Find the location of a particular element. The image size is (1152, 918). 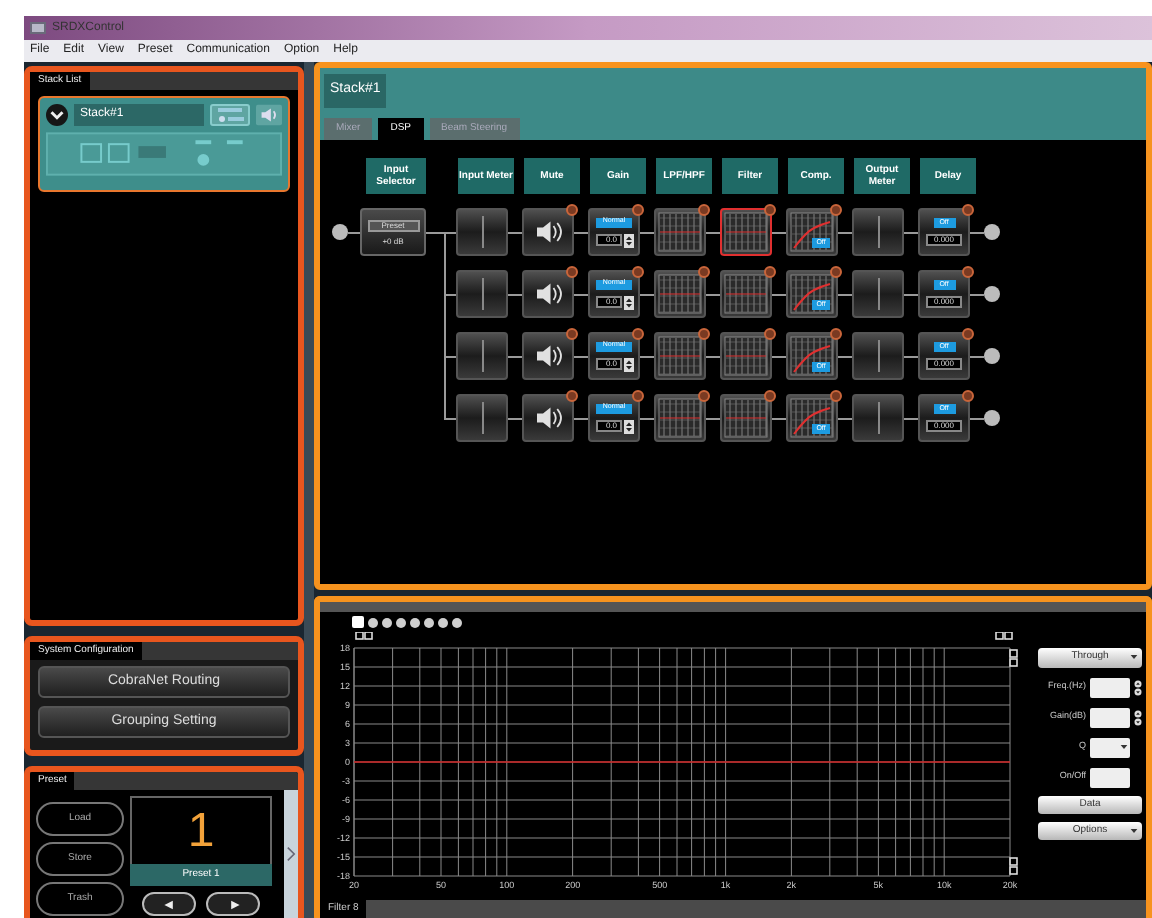

app-icon is located at coordinates (38, 28).